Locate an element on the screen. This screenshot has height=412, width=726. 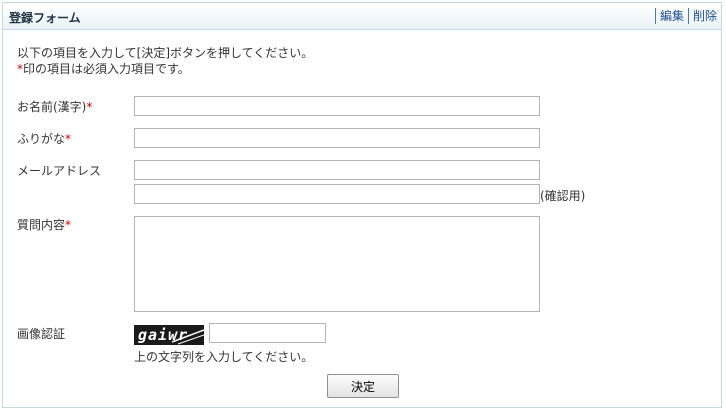
instruction-line-1: 以下の項目を入力して[決定]ボタンを押してください。 is located at coordinates (165, 53).